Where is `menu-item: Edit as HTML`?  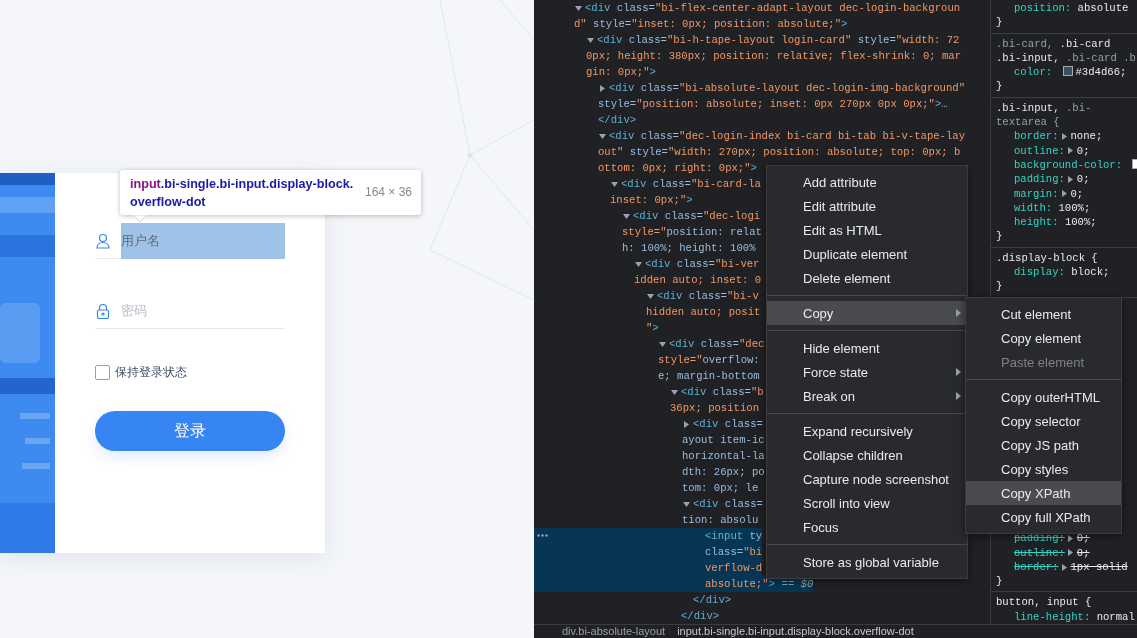 menu-item: Edit as HTML is located at coordinates (867, 230).